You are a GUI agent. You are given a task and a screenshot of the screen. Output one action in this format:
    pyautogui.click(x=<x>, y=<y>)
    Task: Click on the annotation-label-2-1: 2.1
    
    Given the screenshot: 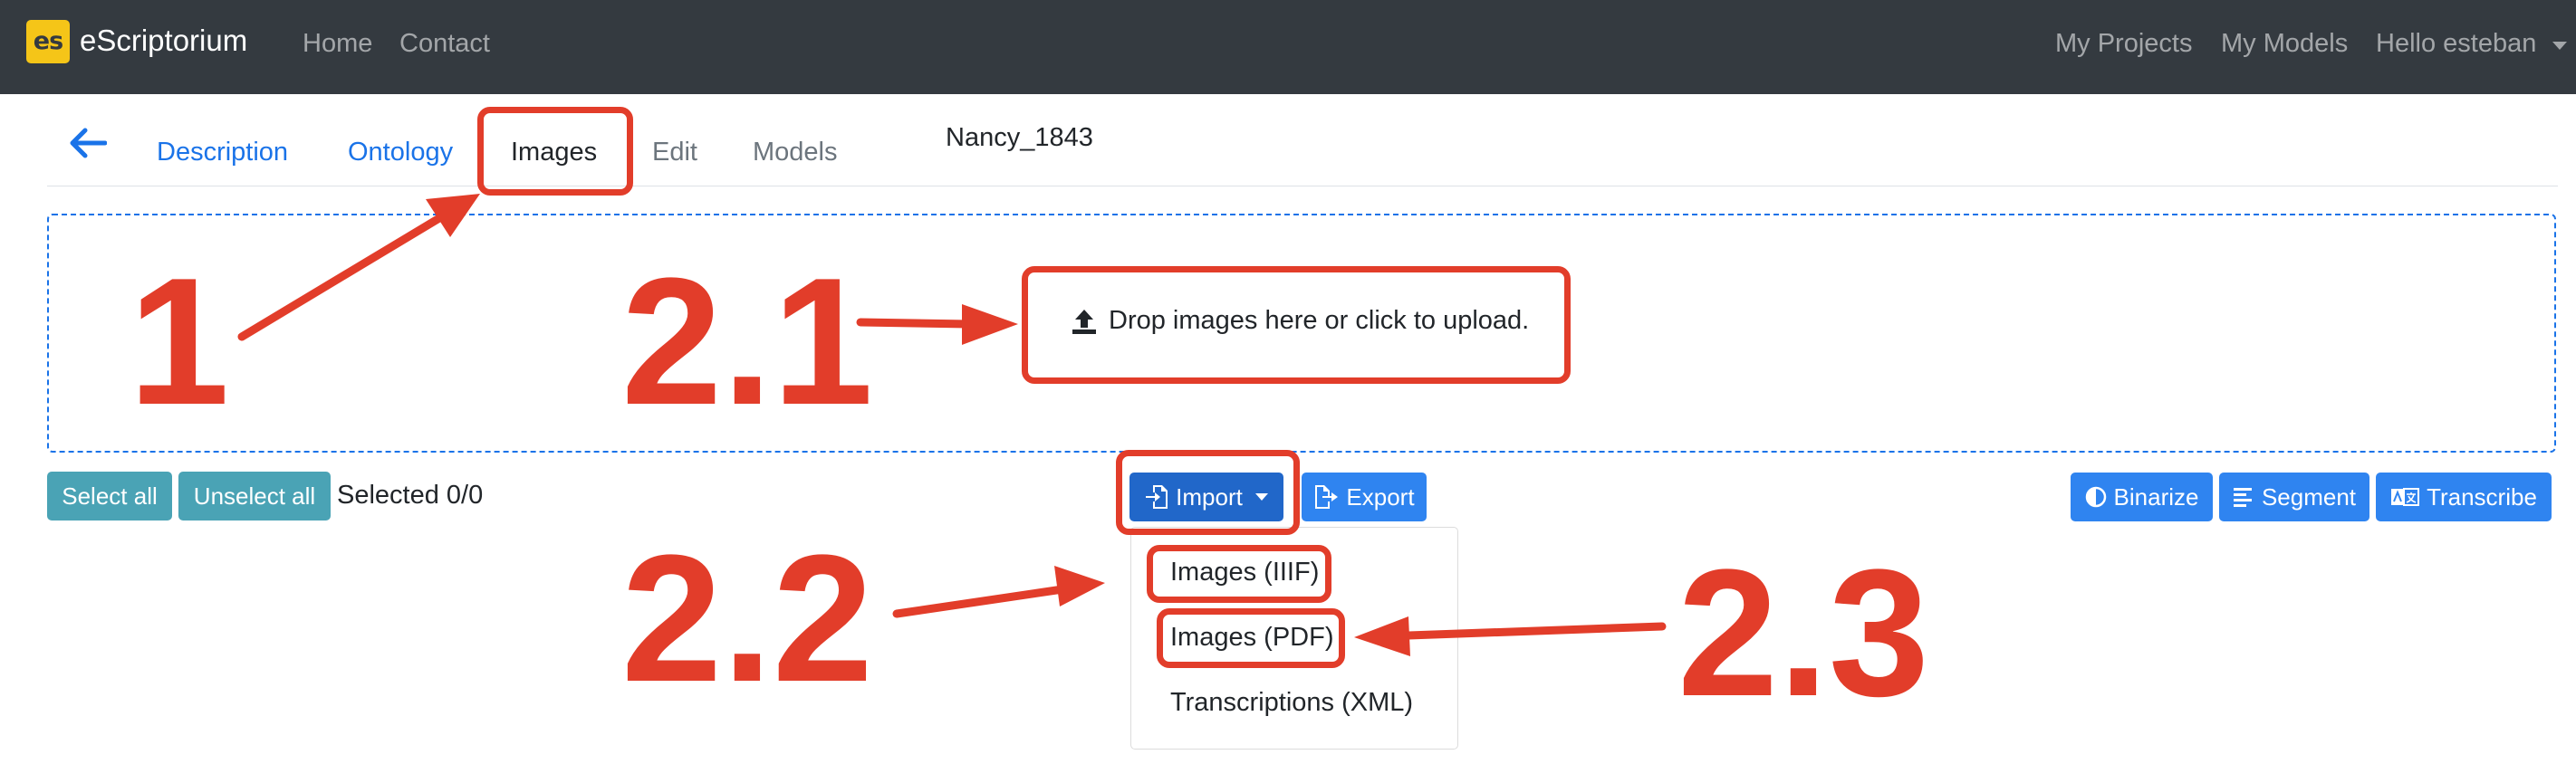 What is the action you would take?
    pyautogui.click(x=747, y=342)
    